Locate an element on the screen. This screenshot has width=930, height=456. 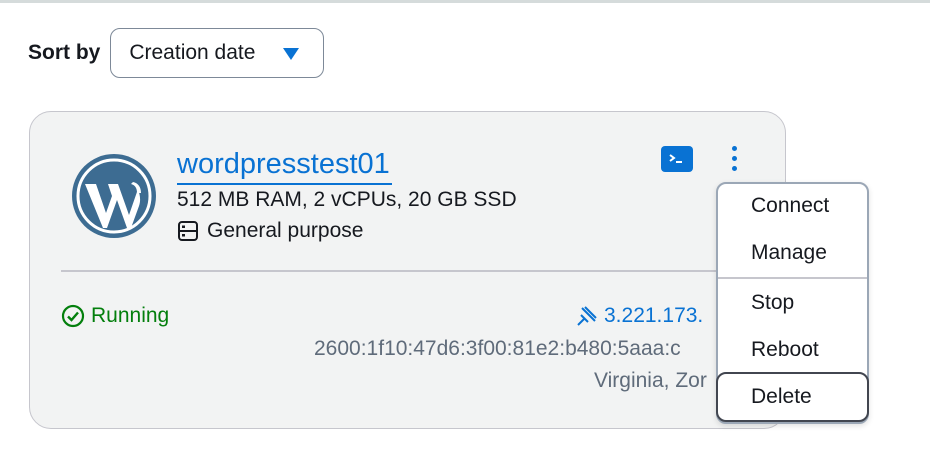
sort-label: Sort by is located at coordinates (64, 52).